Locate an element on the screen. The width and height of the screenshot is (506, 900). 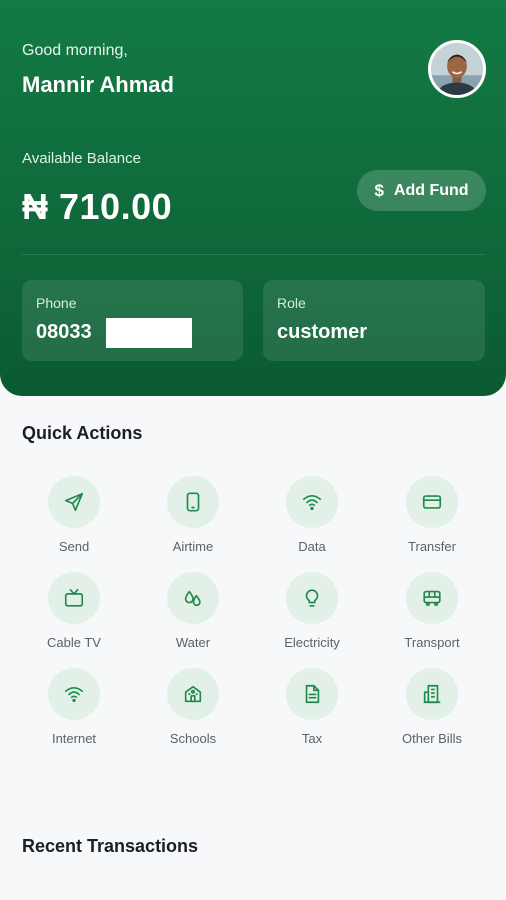
phone-number: 08033 is located at coordinates (64, 332).